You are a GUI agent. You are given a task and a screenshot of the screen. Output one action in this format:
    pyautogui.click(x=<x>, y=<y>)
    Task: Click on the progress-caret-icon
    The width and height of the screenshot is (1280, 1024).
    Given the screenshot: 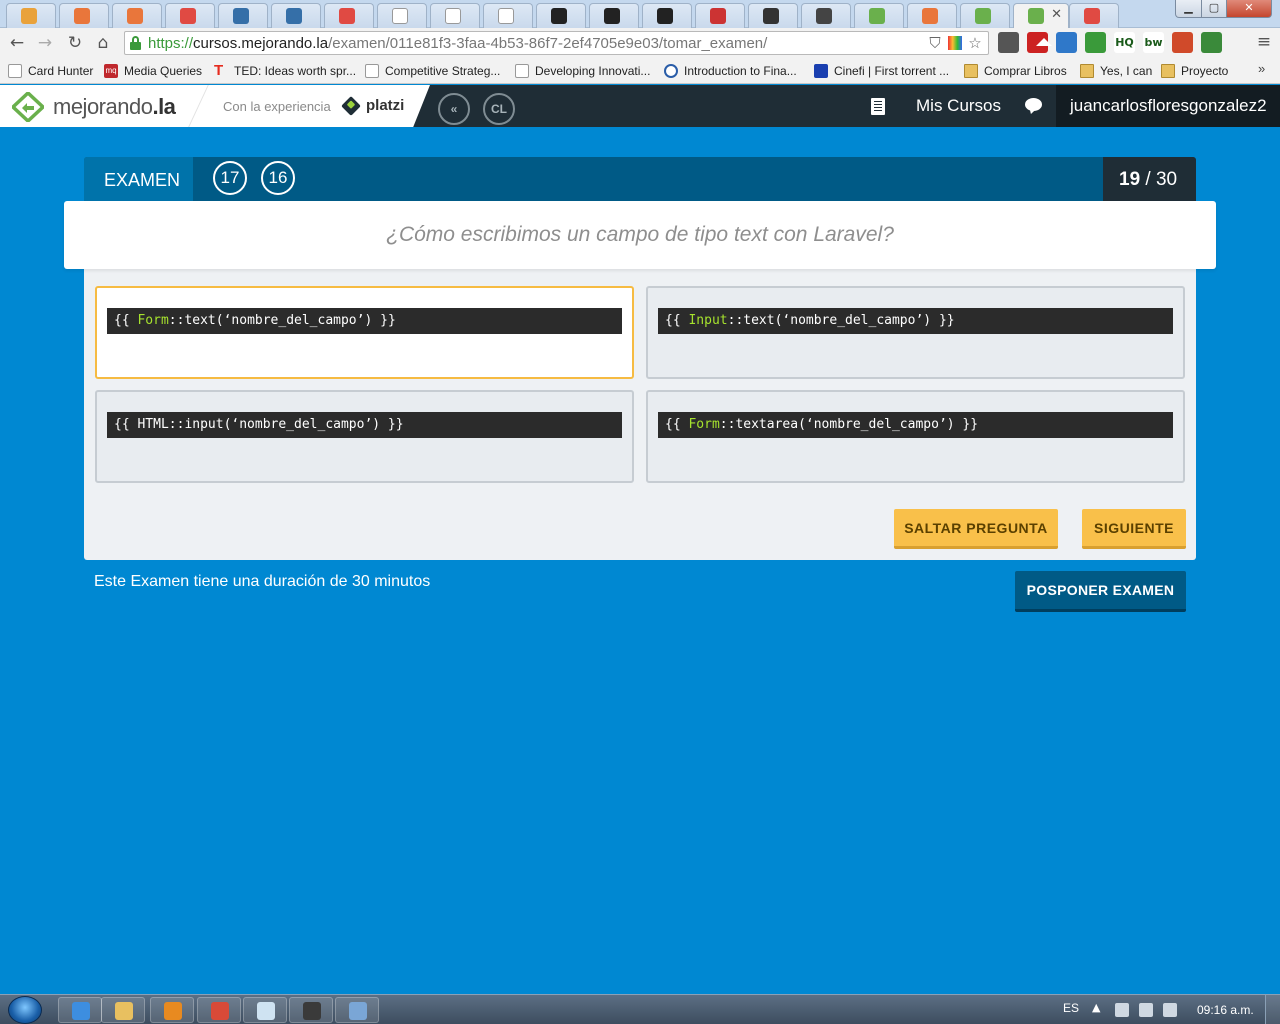 What is the action you would take?
    pyautogui.click(x=1044, y=42)
    